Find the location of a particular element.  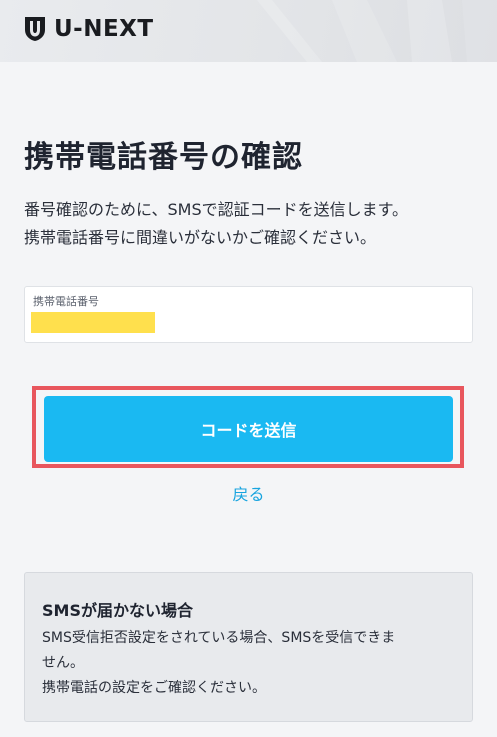

logo-text: U-NEXT is located at coordinates (104, 29).